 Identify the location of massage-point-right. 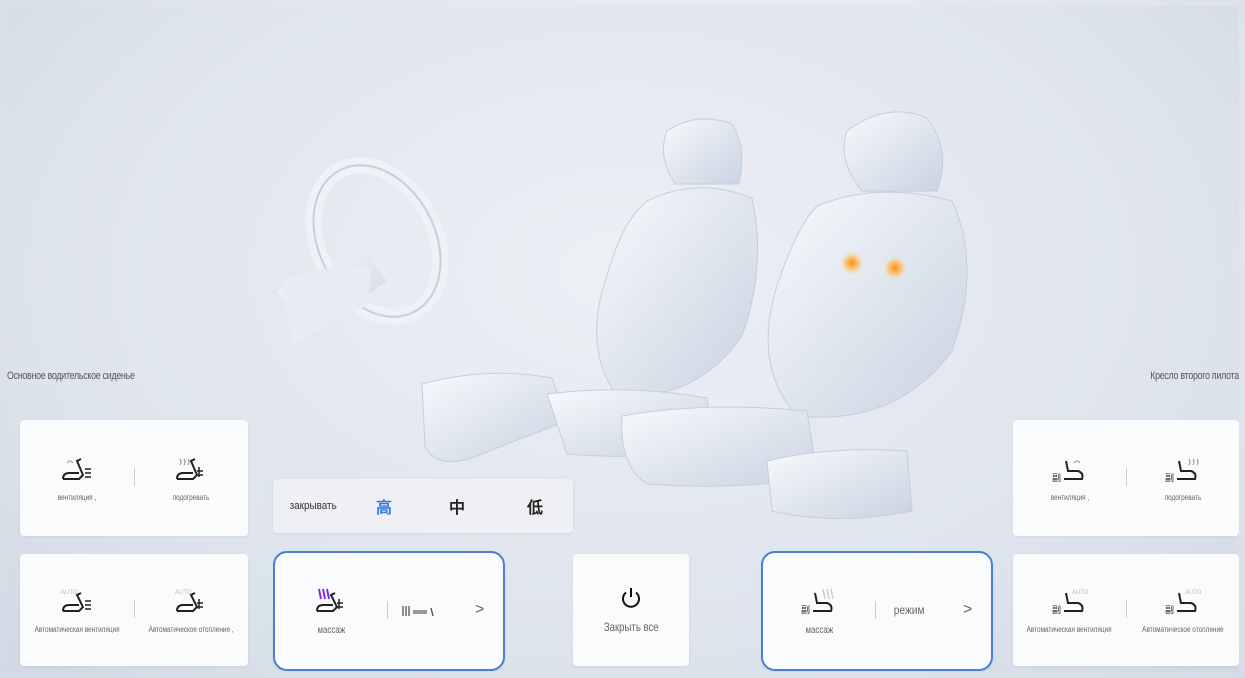
(895, 268).